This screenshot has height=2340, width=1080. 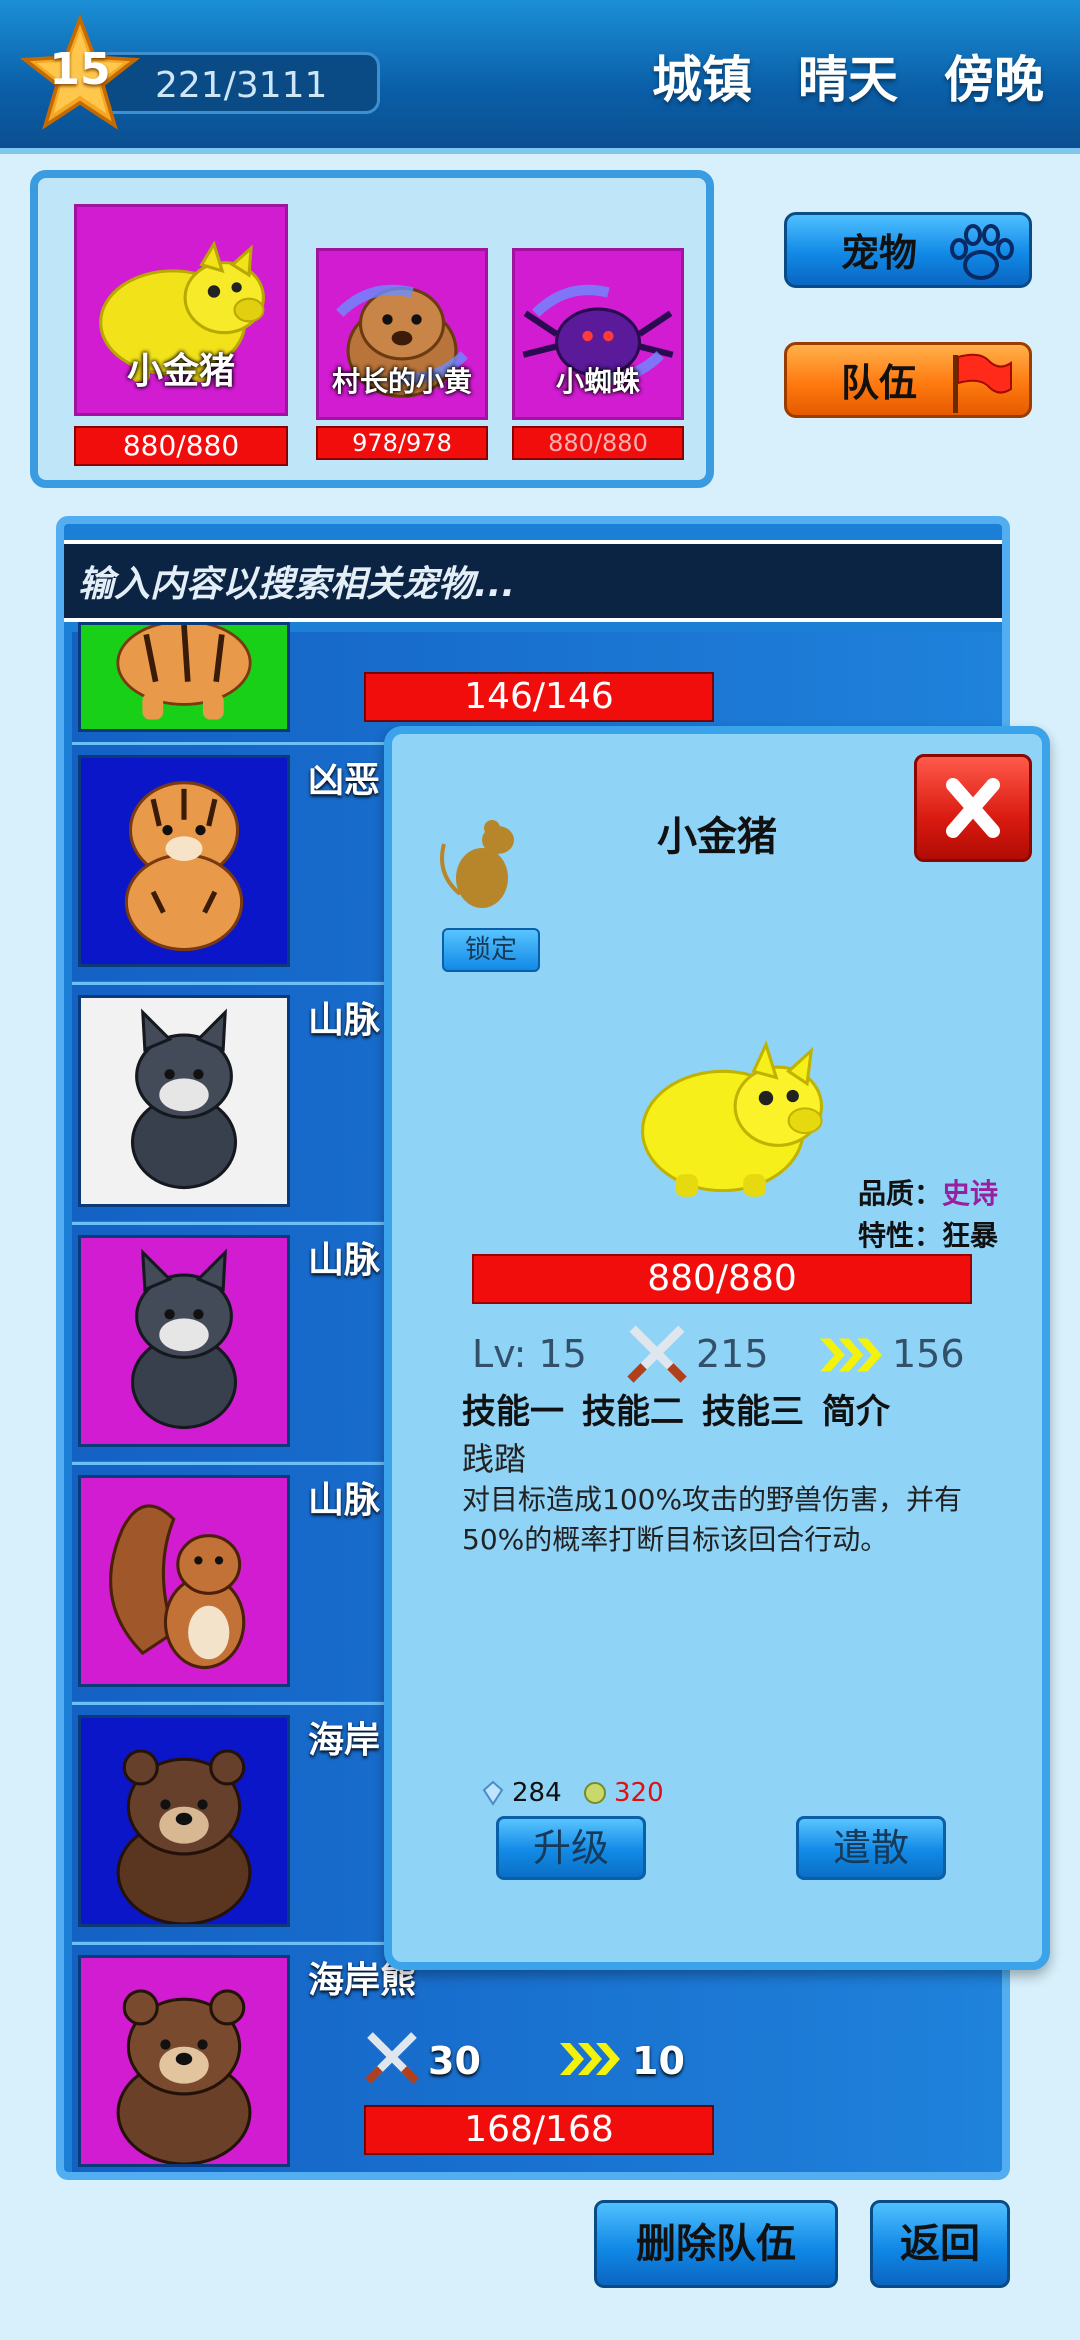 I want to click on time-label: 傍晚, so click(x=994, y=80).